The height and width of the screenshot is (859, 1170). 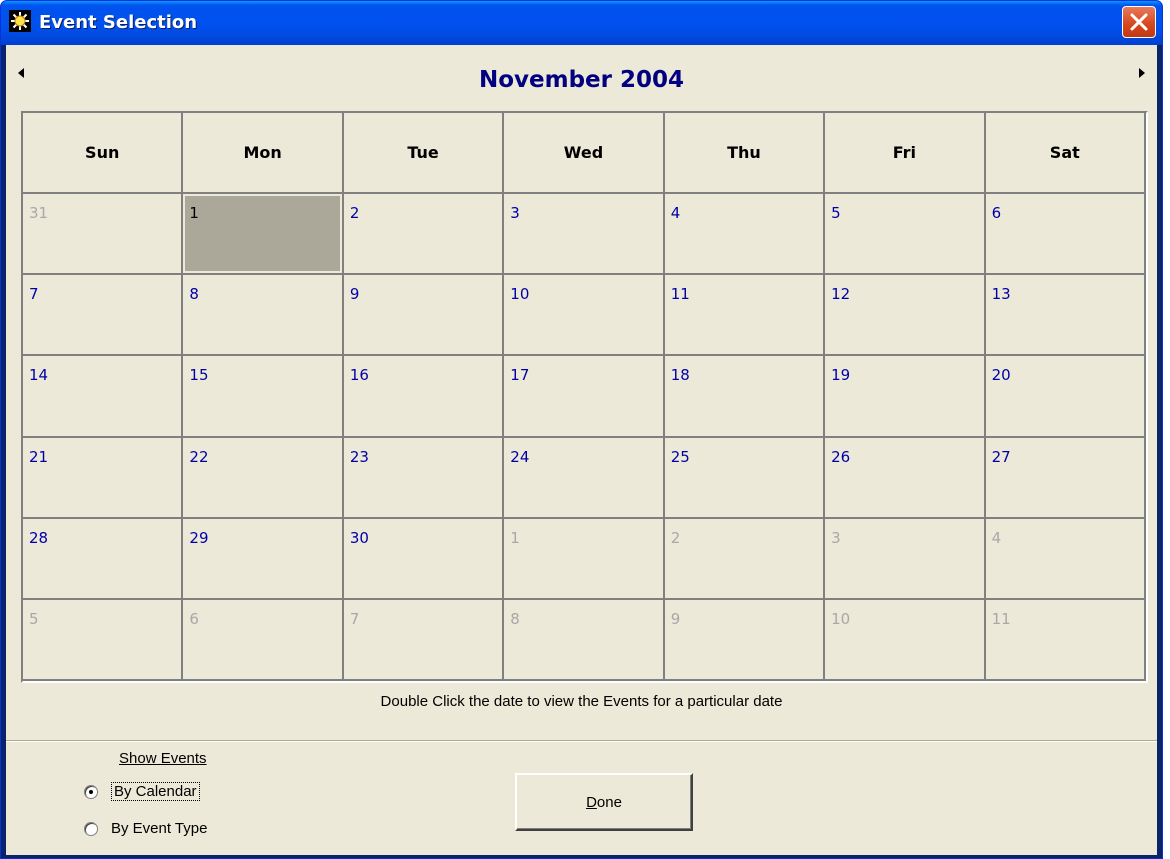 What do you see at coordinates (905, 316) in the screenshot?
I see `calendar-day: 12` at bounding box center [905, 316].